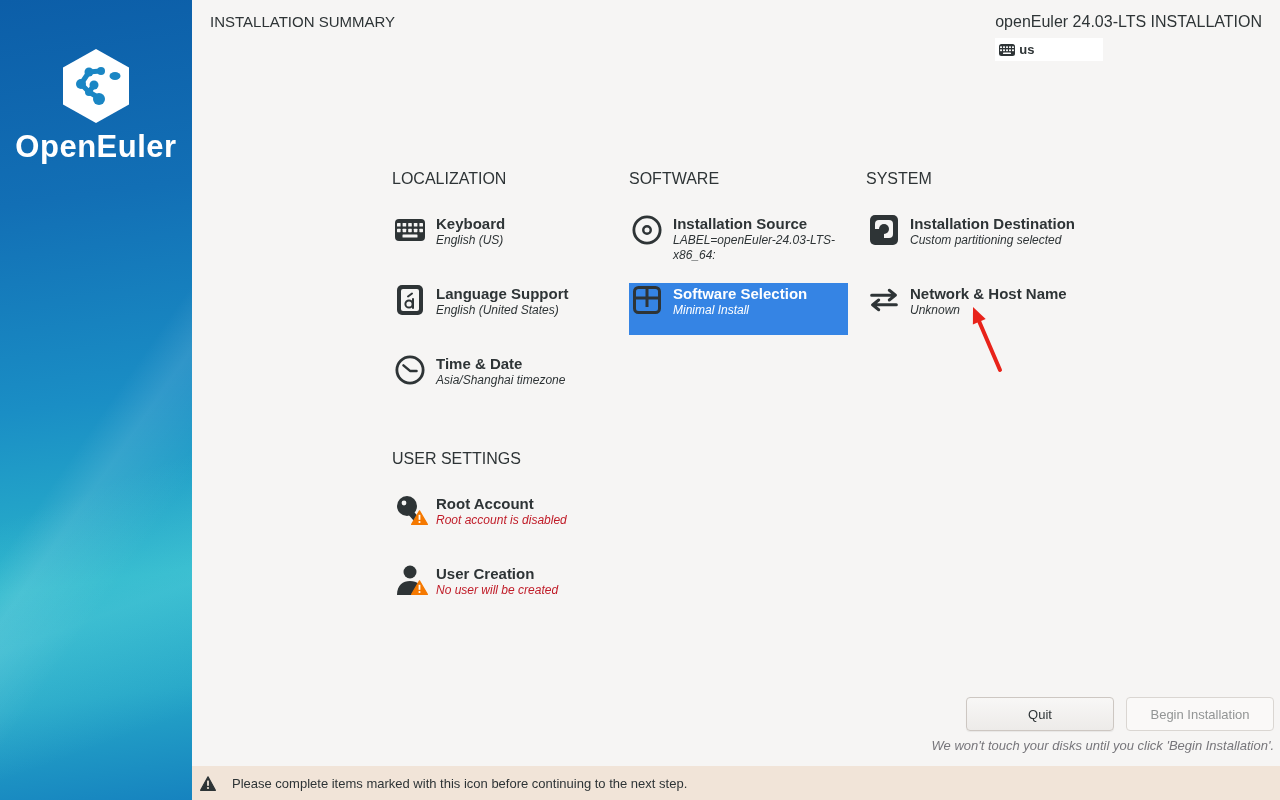 This screenshot has width=1280, height=800. Describe the element at coordinates (456, 459) in the screenshot. I see `category-heading: USER SETTINGS` at that location.